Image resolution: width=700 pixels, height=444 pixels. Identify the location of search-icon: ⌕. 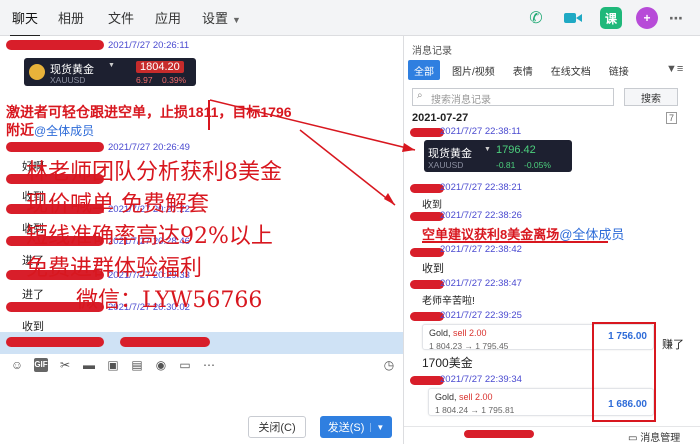
(420, 95).